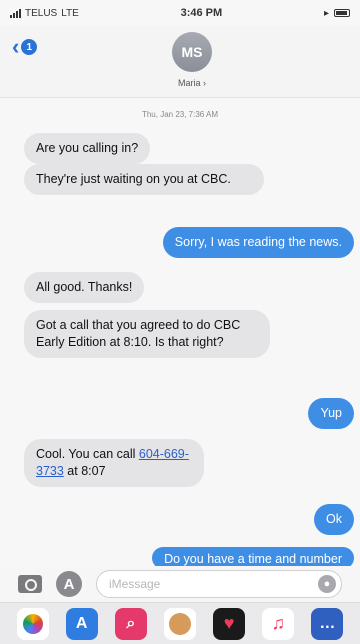 This screenshot has width=360, height=644. I want to click on location-icon: ▸, so click(326, 13).